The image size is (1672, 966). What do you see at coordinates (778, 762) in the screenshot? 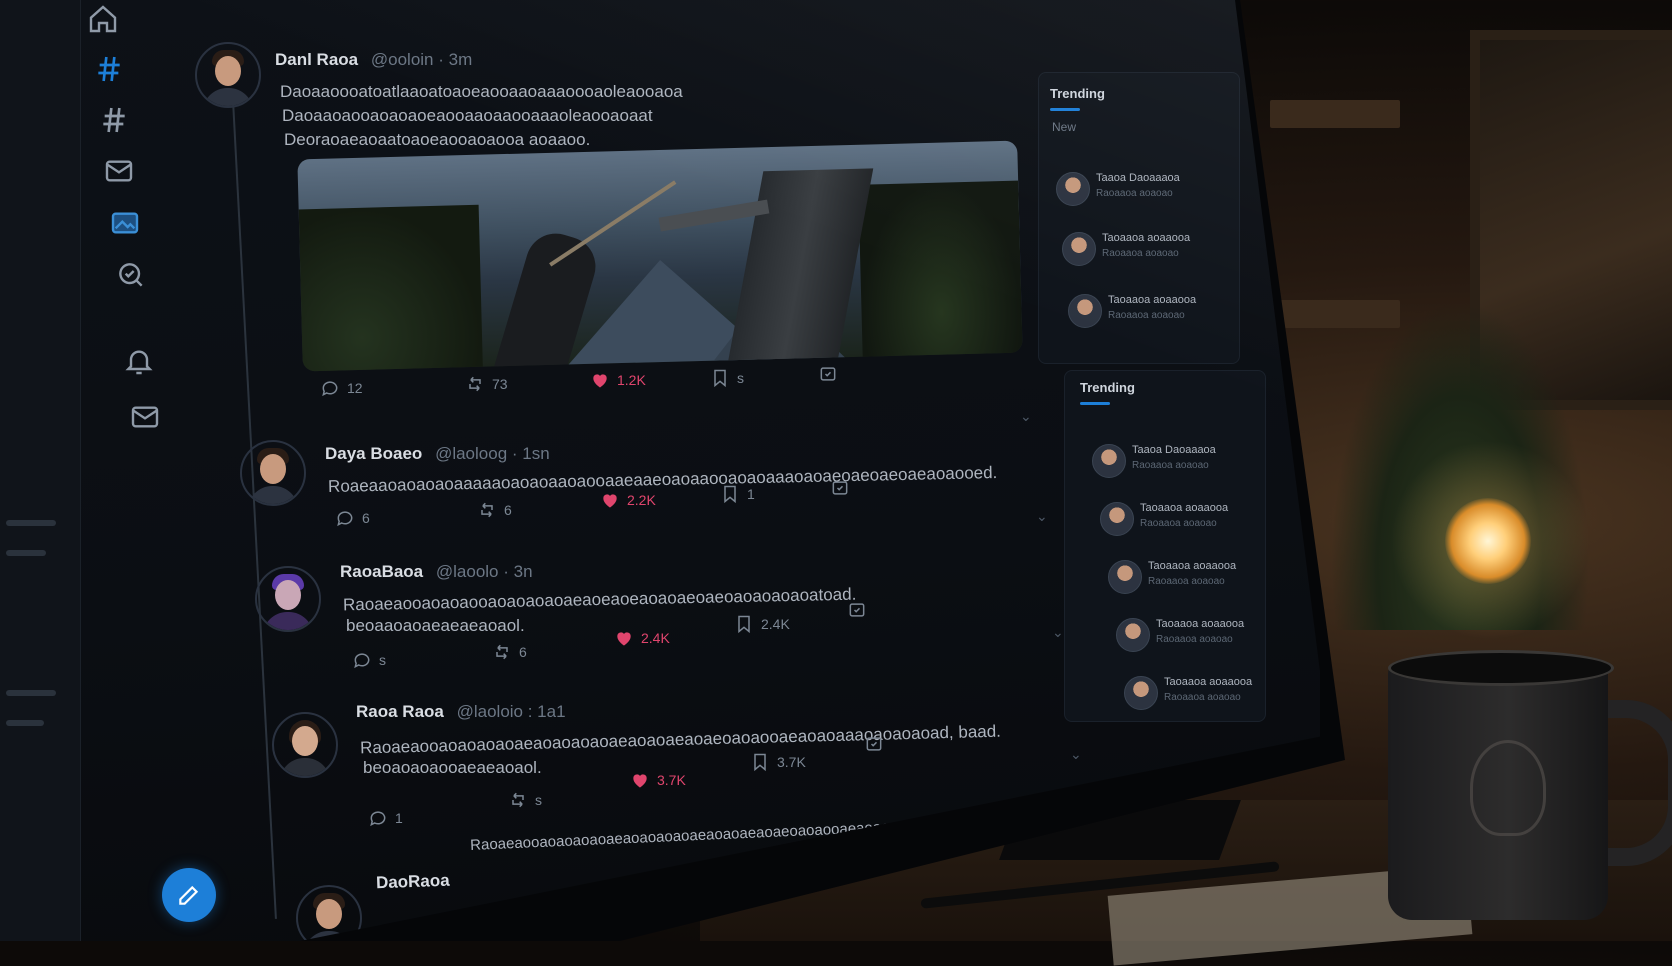
I see `bookmark-button: 3.7K` at bounding box center [778, 762].